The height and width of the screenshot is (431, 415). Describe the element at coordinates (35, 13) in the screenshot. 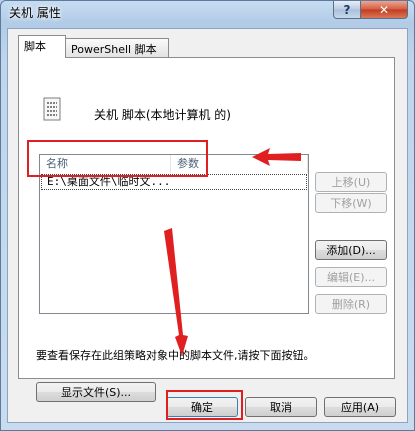

I see `window-title: 关机 属性` at that location.